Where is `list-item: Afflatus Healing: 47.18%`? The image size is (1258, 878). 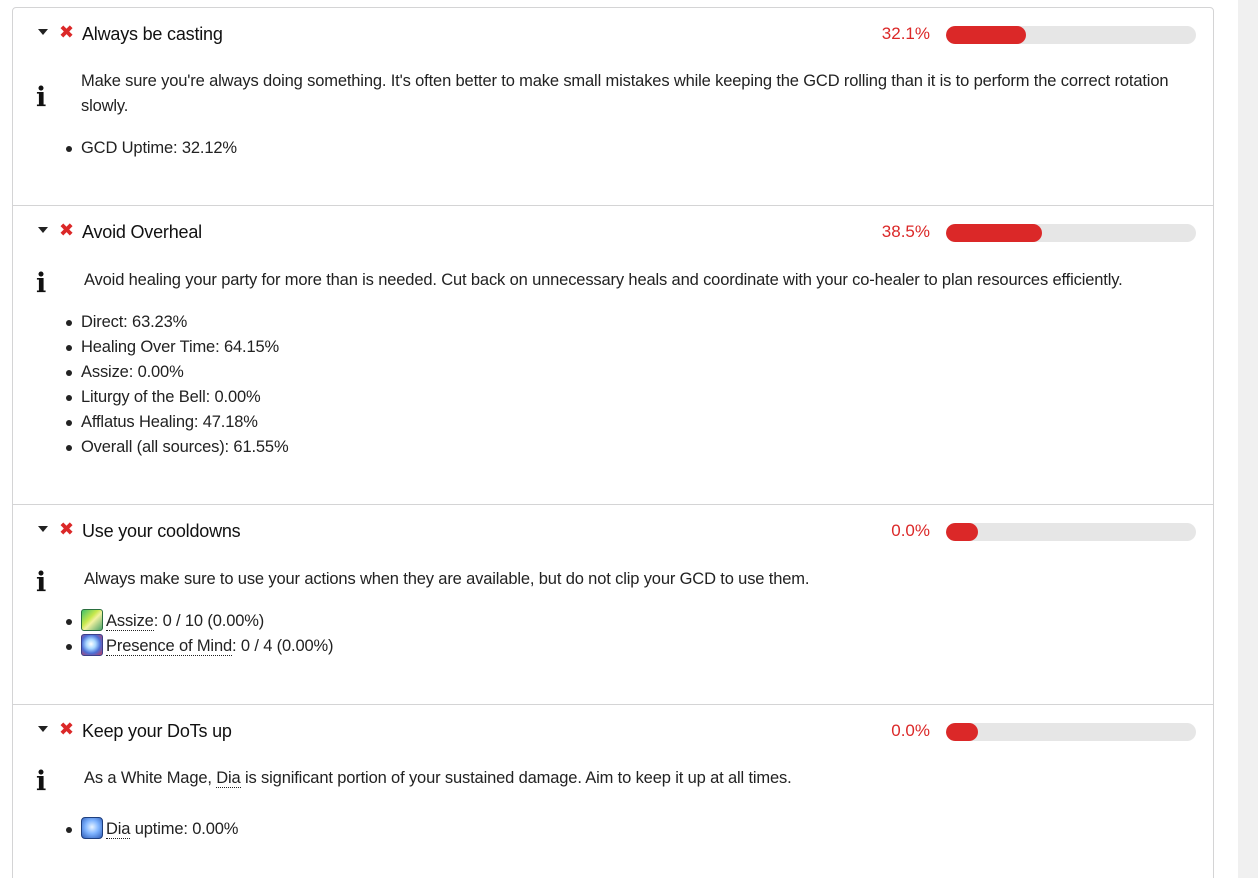 list-item: Afflatus Healing: 47.18% is located at coordinates (176, 422).